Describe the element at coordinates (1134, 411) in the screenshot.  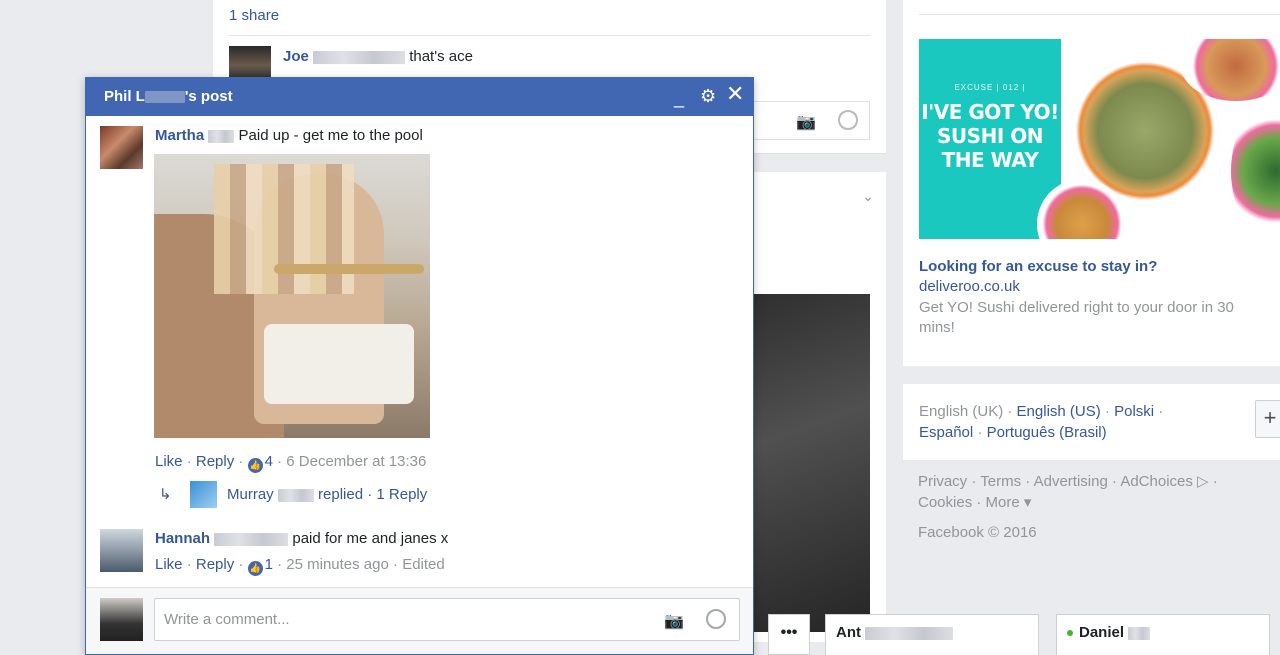
I see `language-option: Polski` at that location.